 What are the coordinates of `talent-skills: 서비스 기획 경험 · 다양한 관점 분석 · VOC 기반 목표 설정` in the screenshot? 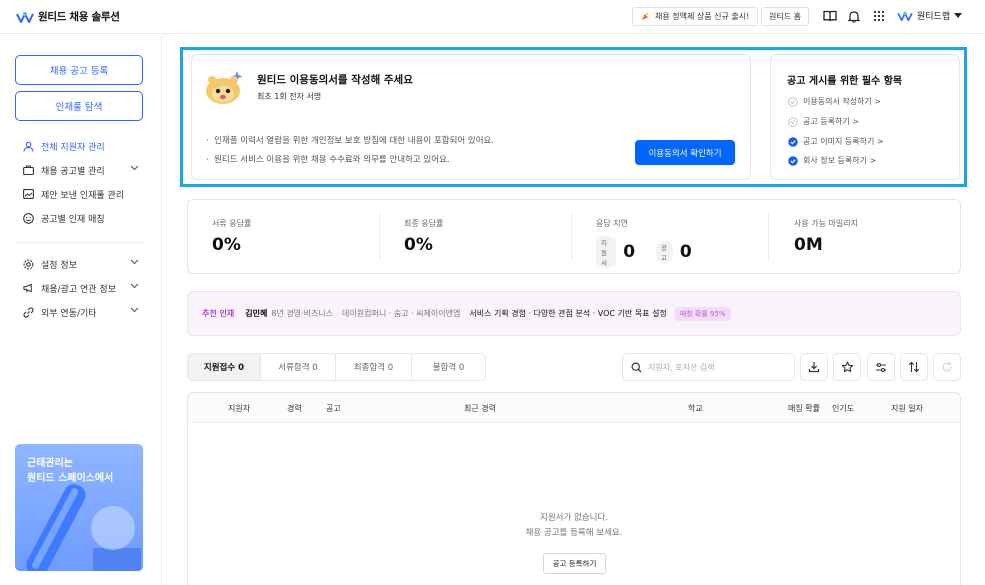 It's located at (568, 313).